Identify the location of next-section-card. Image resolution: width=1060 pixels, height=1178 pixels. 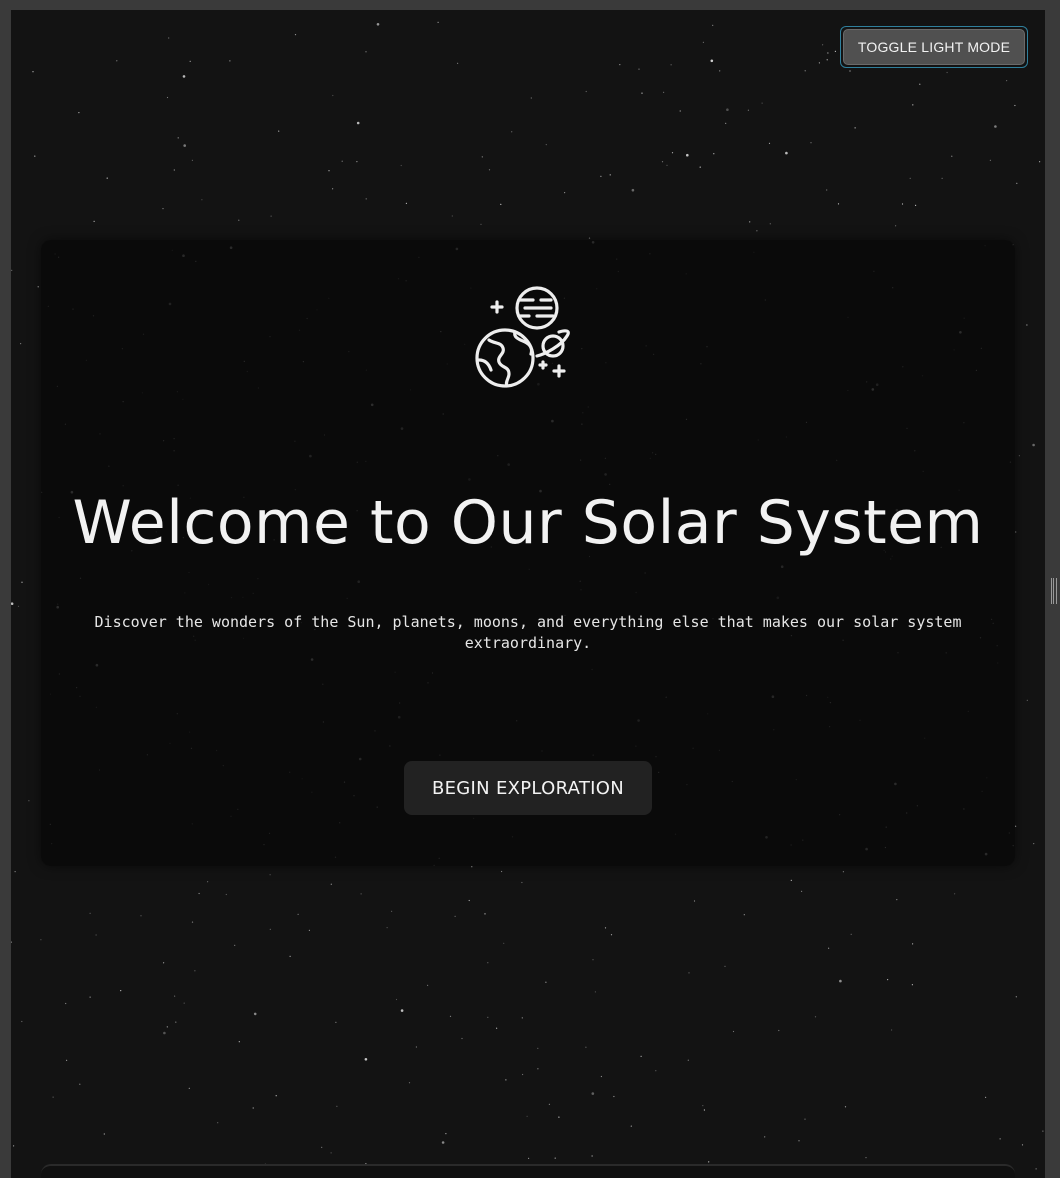
(528, 1171).